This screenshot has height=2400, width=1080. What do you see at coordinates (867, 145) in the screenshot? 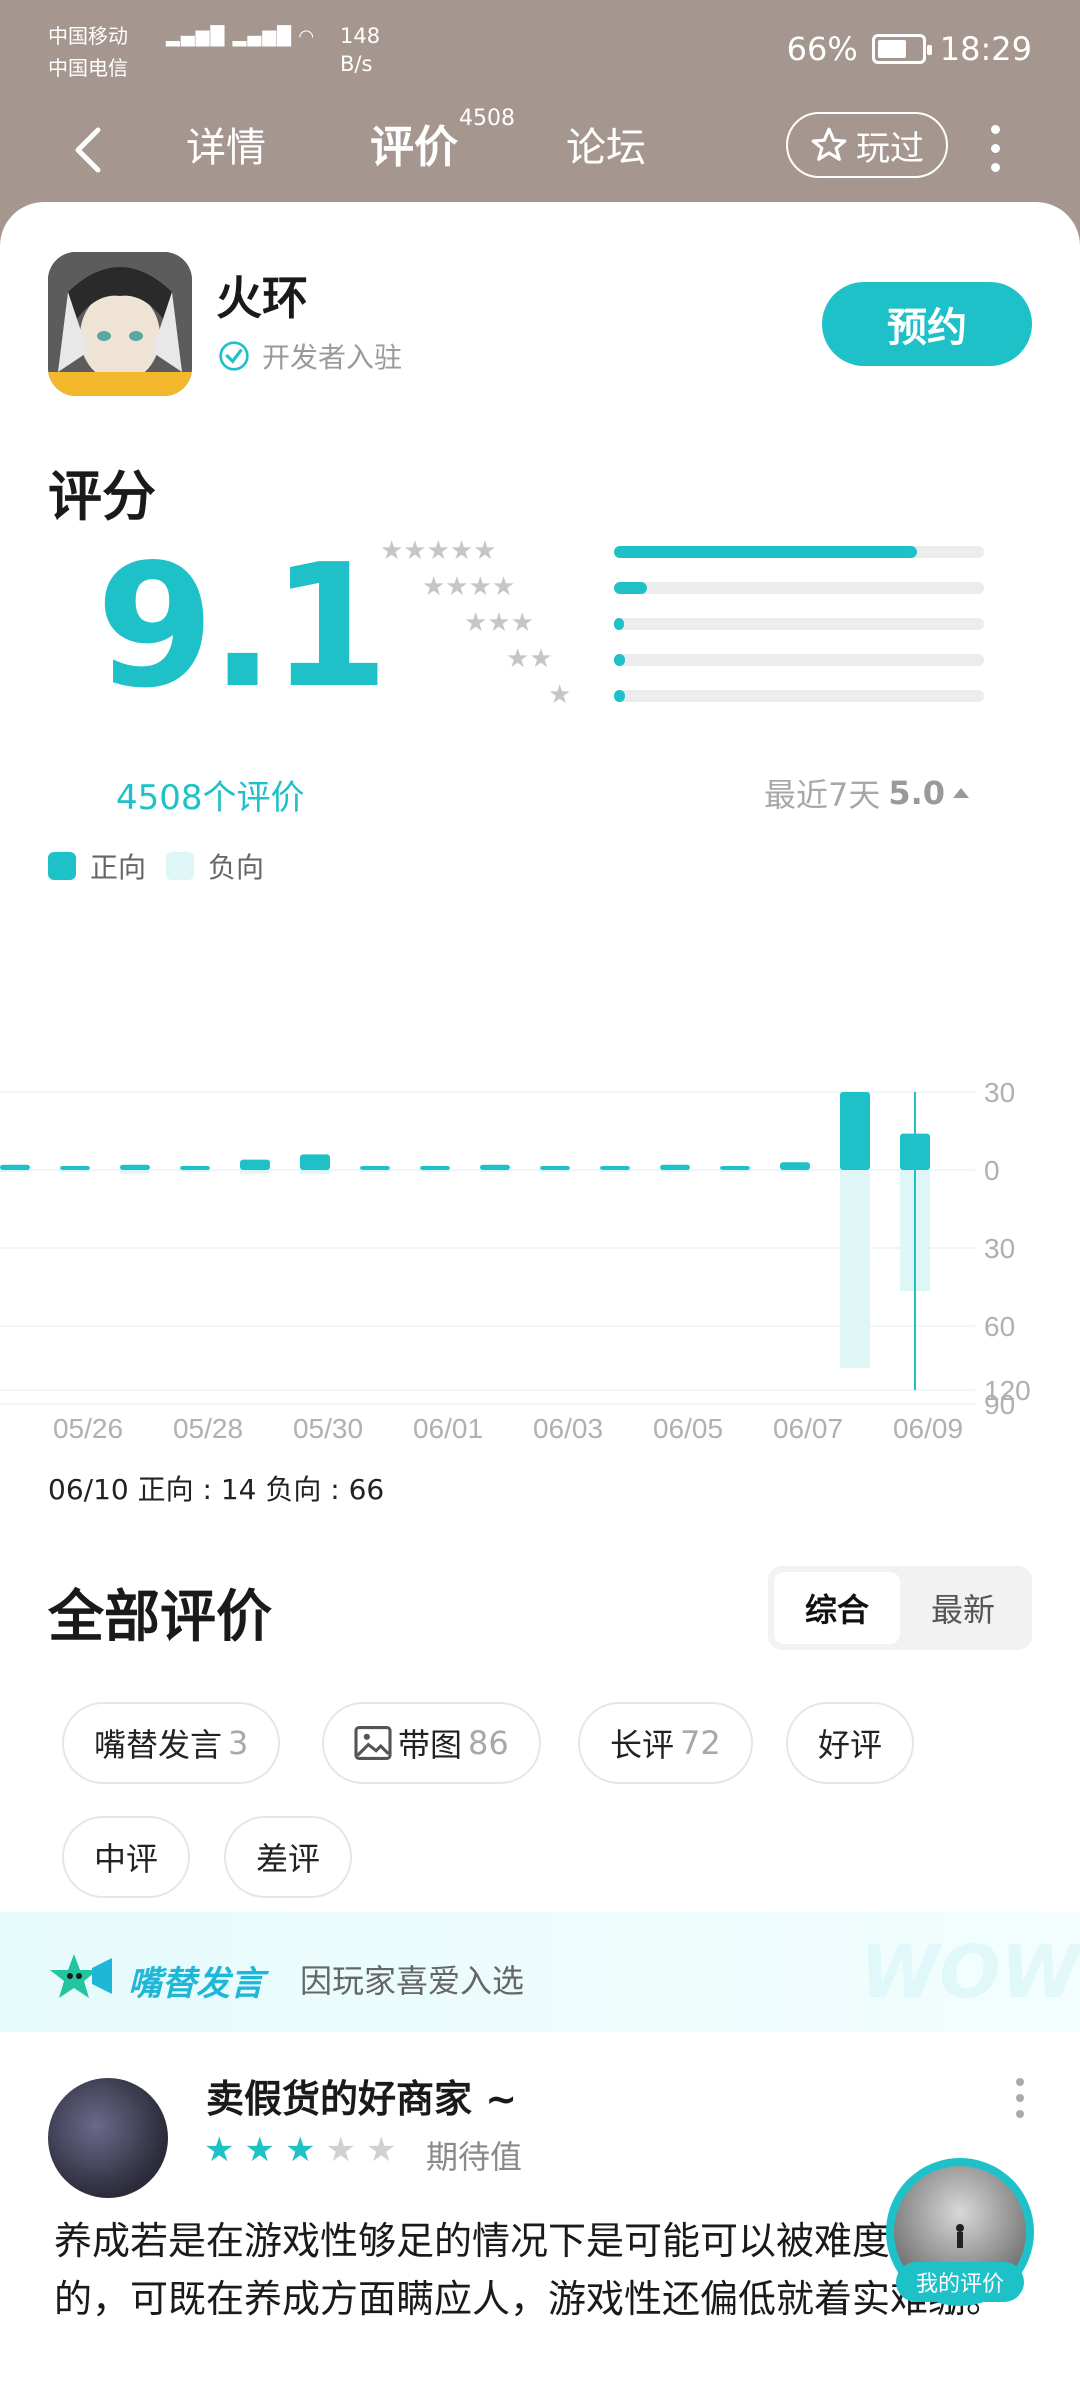
I see `played-button: 玩过` at bounding box center [867, 145].